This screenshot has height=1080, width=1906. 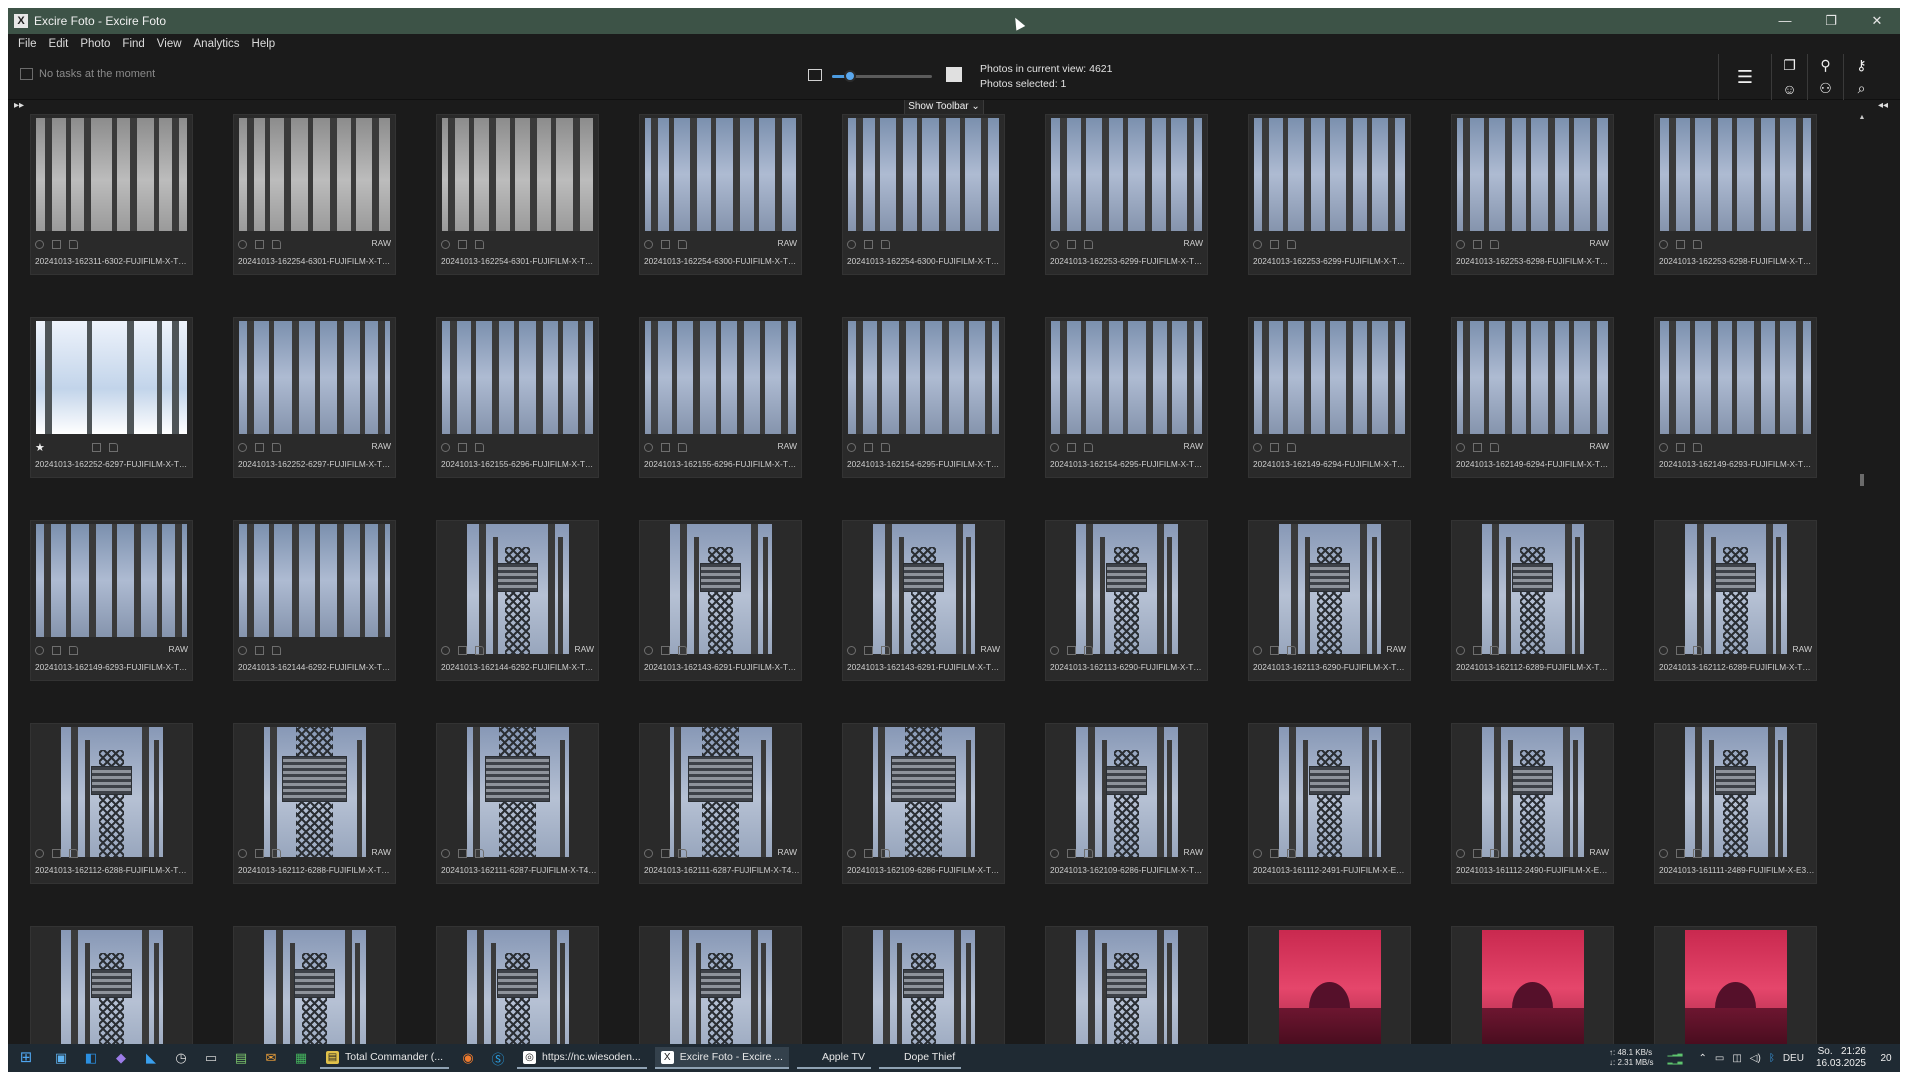 I want to click on menu-help: Help, so click(x=264, y=44).